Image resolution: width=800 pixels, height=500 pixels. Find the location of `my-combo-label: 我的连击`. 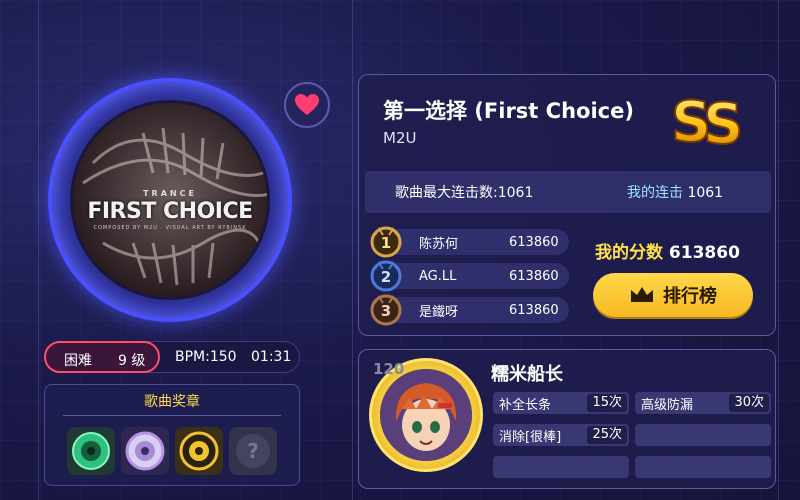

my-combo-label: 我的连击 is located at coordinates (655, 193).